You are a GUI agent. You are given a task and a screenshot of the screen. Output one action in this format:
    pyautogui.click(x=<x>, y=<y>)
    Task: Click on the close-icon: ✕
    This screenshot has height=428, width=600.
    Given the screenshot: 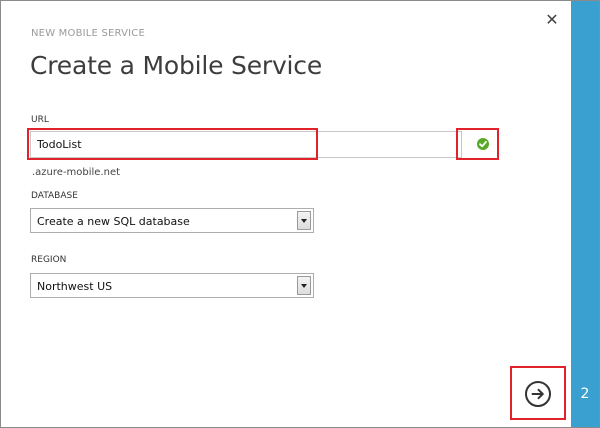 What is the action you would take?
    pyautogui.click(x=552, y=20)
    